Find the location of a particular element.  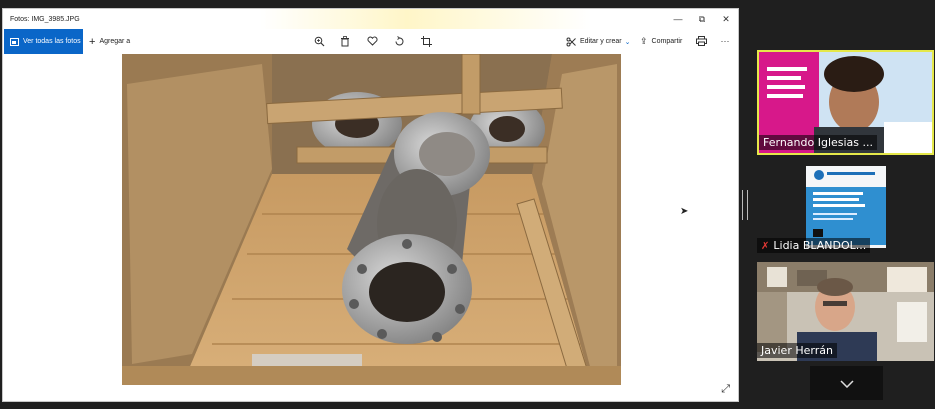

gallery-icon is located at coordinates (14, 41).